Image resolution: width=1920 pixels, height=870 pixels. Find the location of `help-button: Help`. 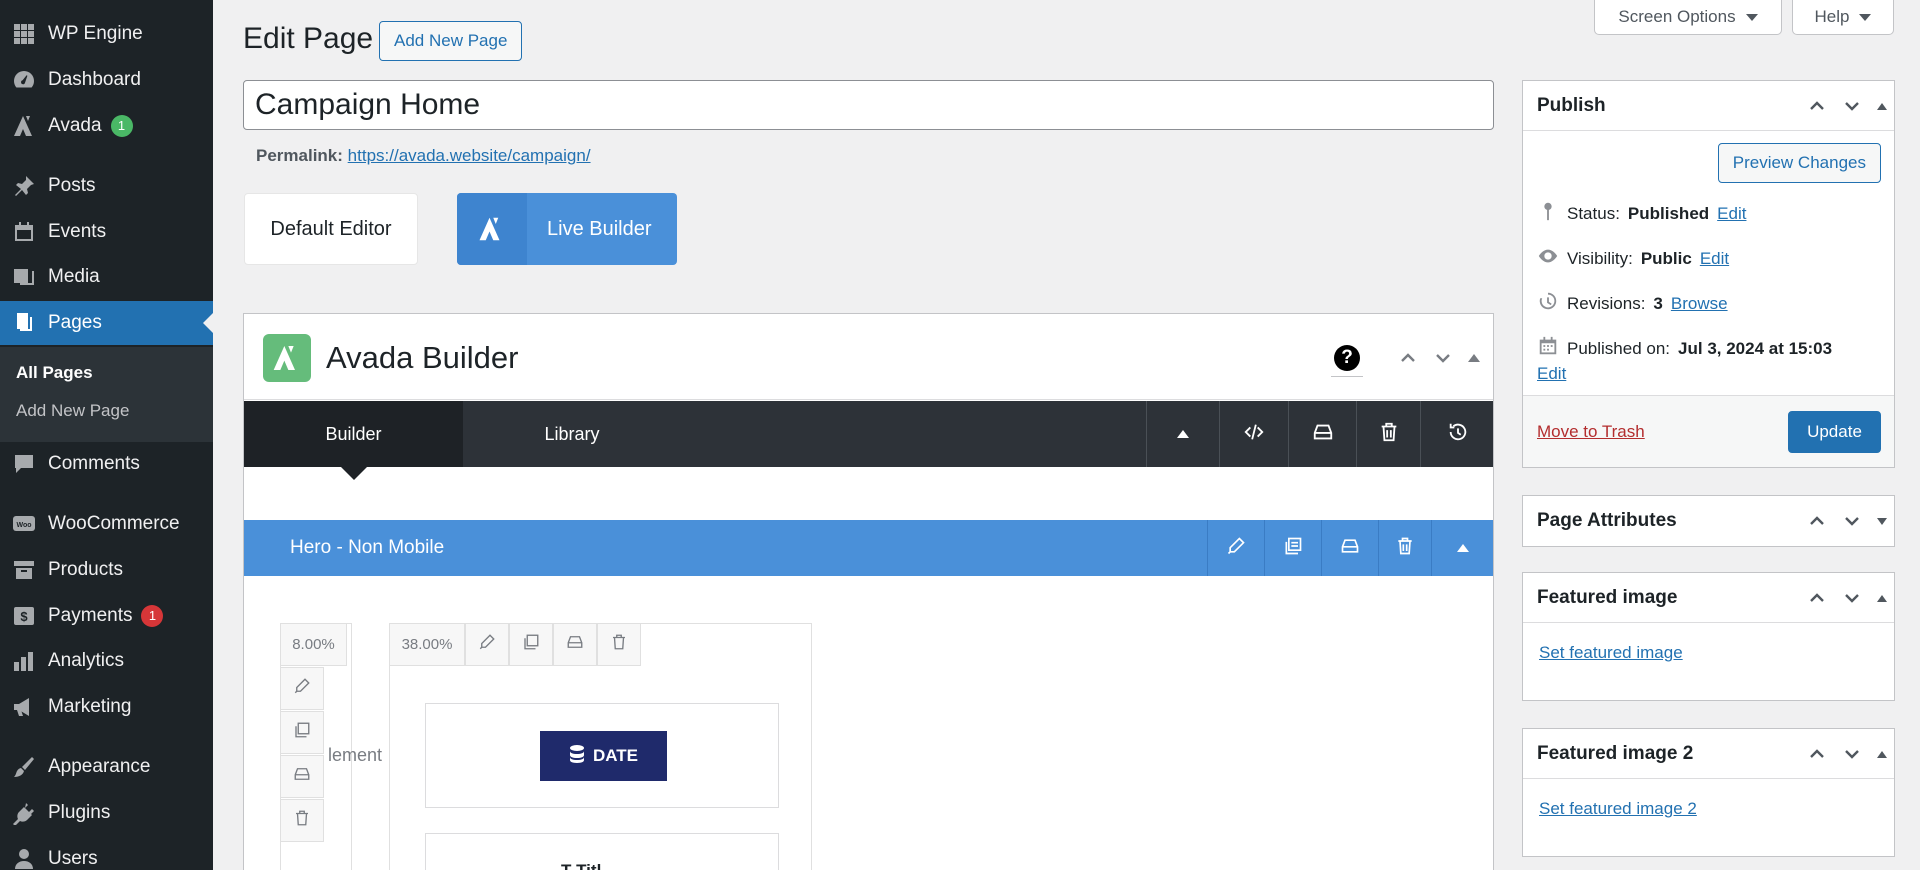

help-button: Help is located at coordinates (1843, 17).